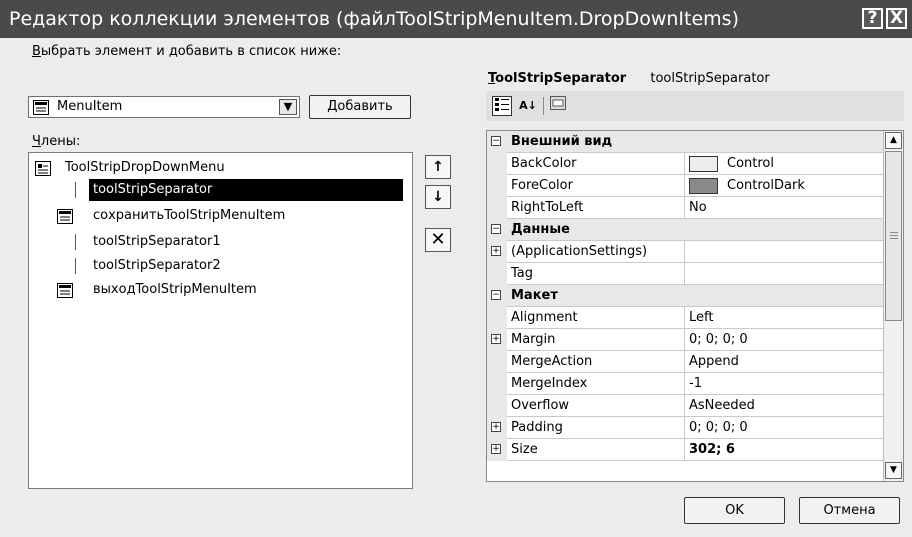 This screenshot has width=912, height=537. Describe the element at coordinates (893, 236) in the screenshot. I see `scroll-thumb` at that location.